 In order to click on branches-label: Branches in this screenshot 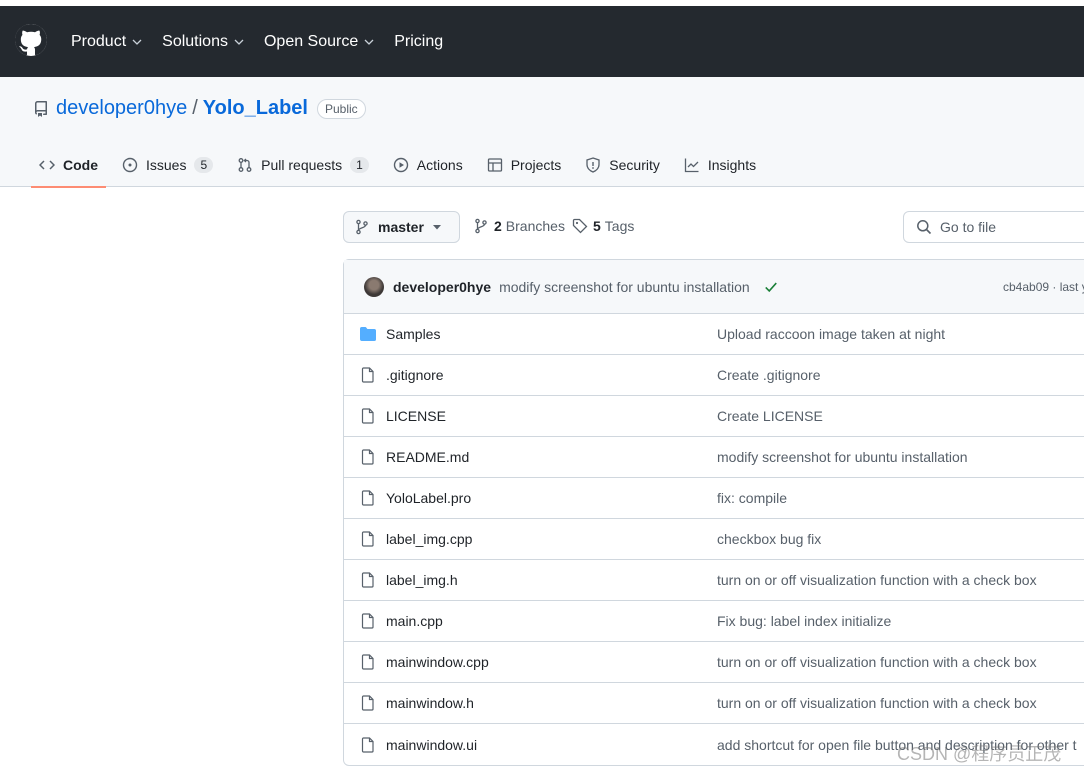, I will do `click(535, 226)`.